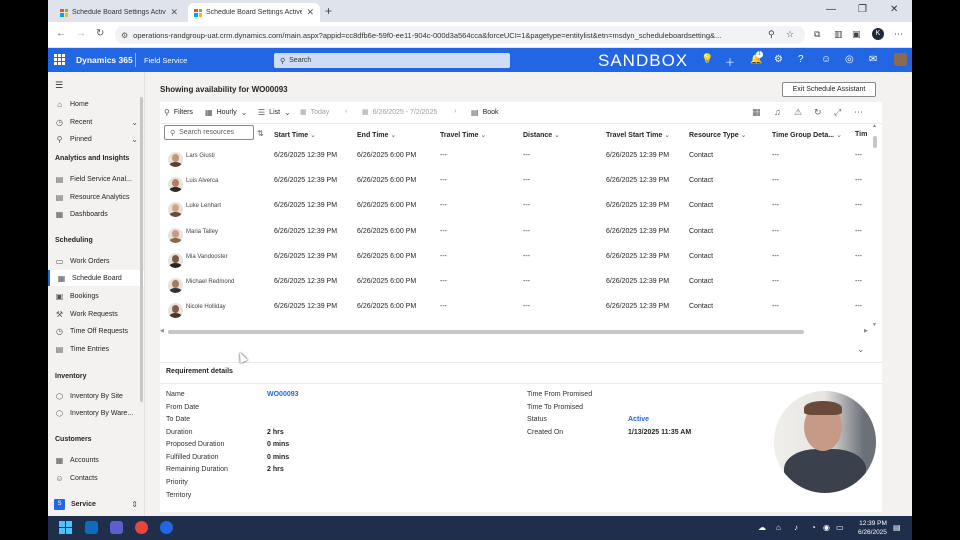 This screenshot has height=540, width=960. What do you see at coordinates (798, 112) in the screenshot?
I see `resource-icon: ⚠` at bounding box center [798, 112].